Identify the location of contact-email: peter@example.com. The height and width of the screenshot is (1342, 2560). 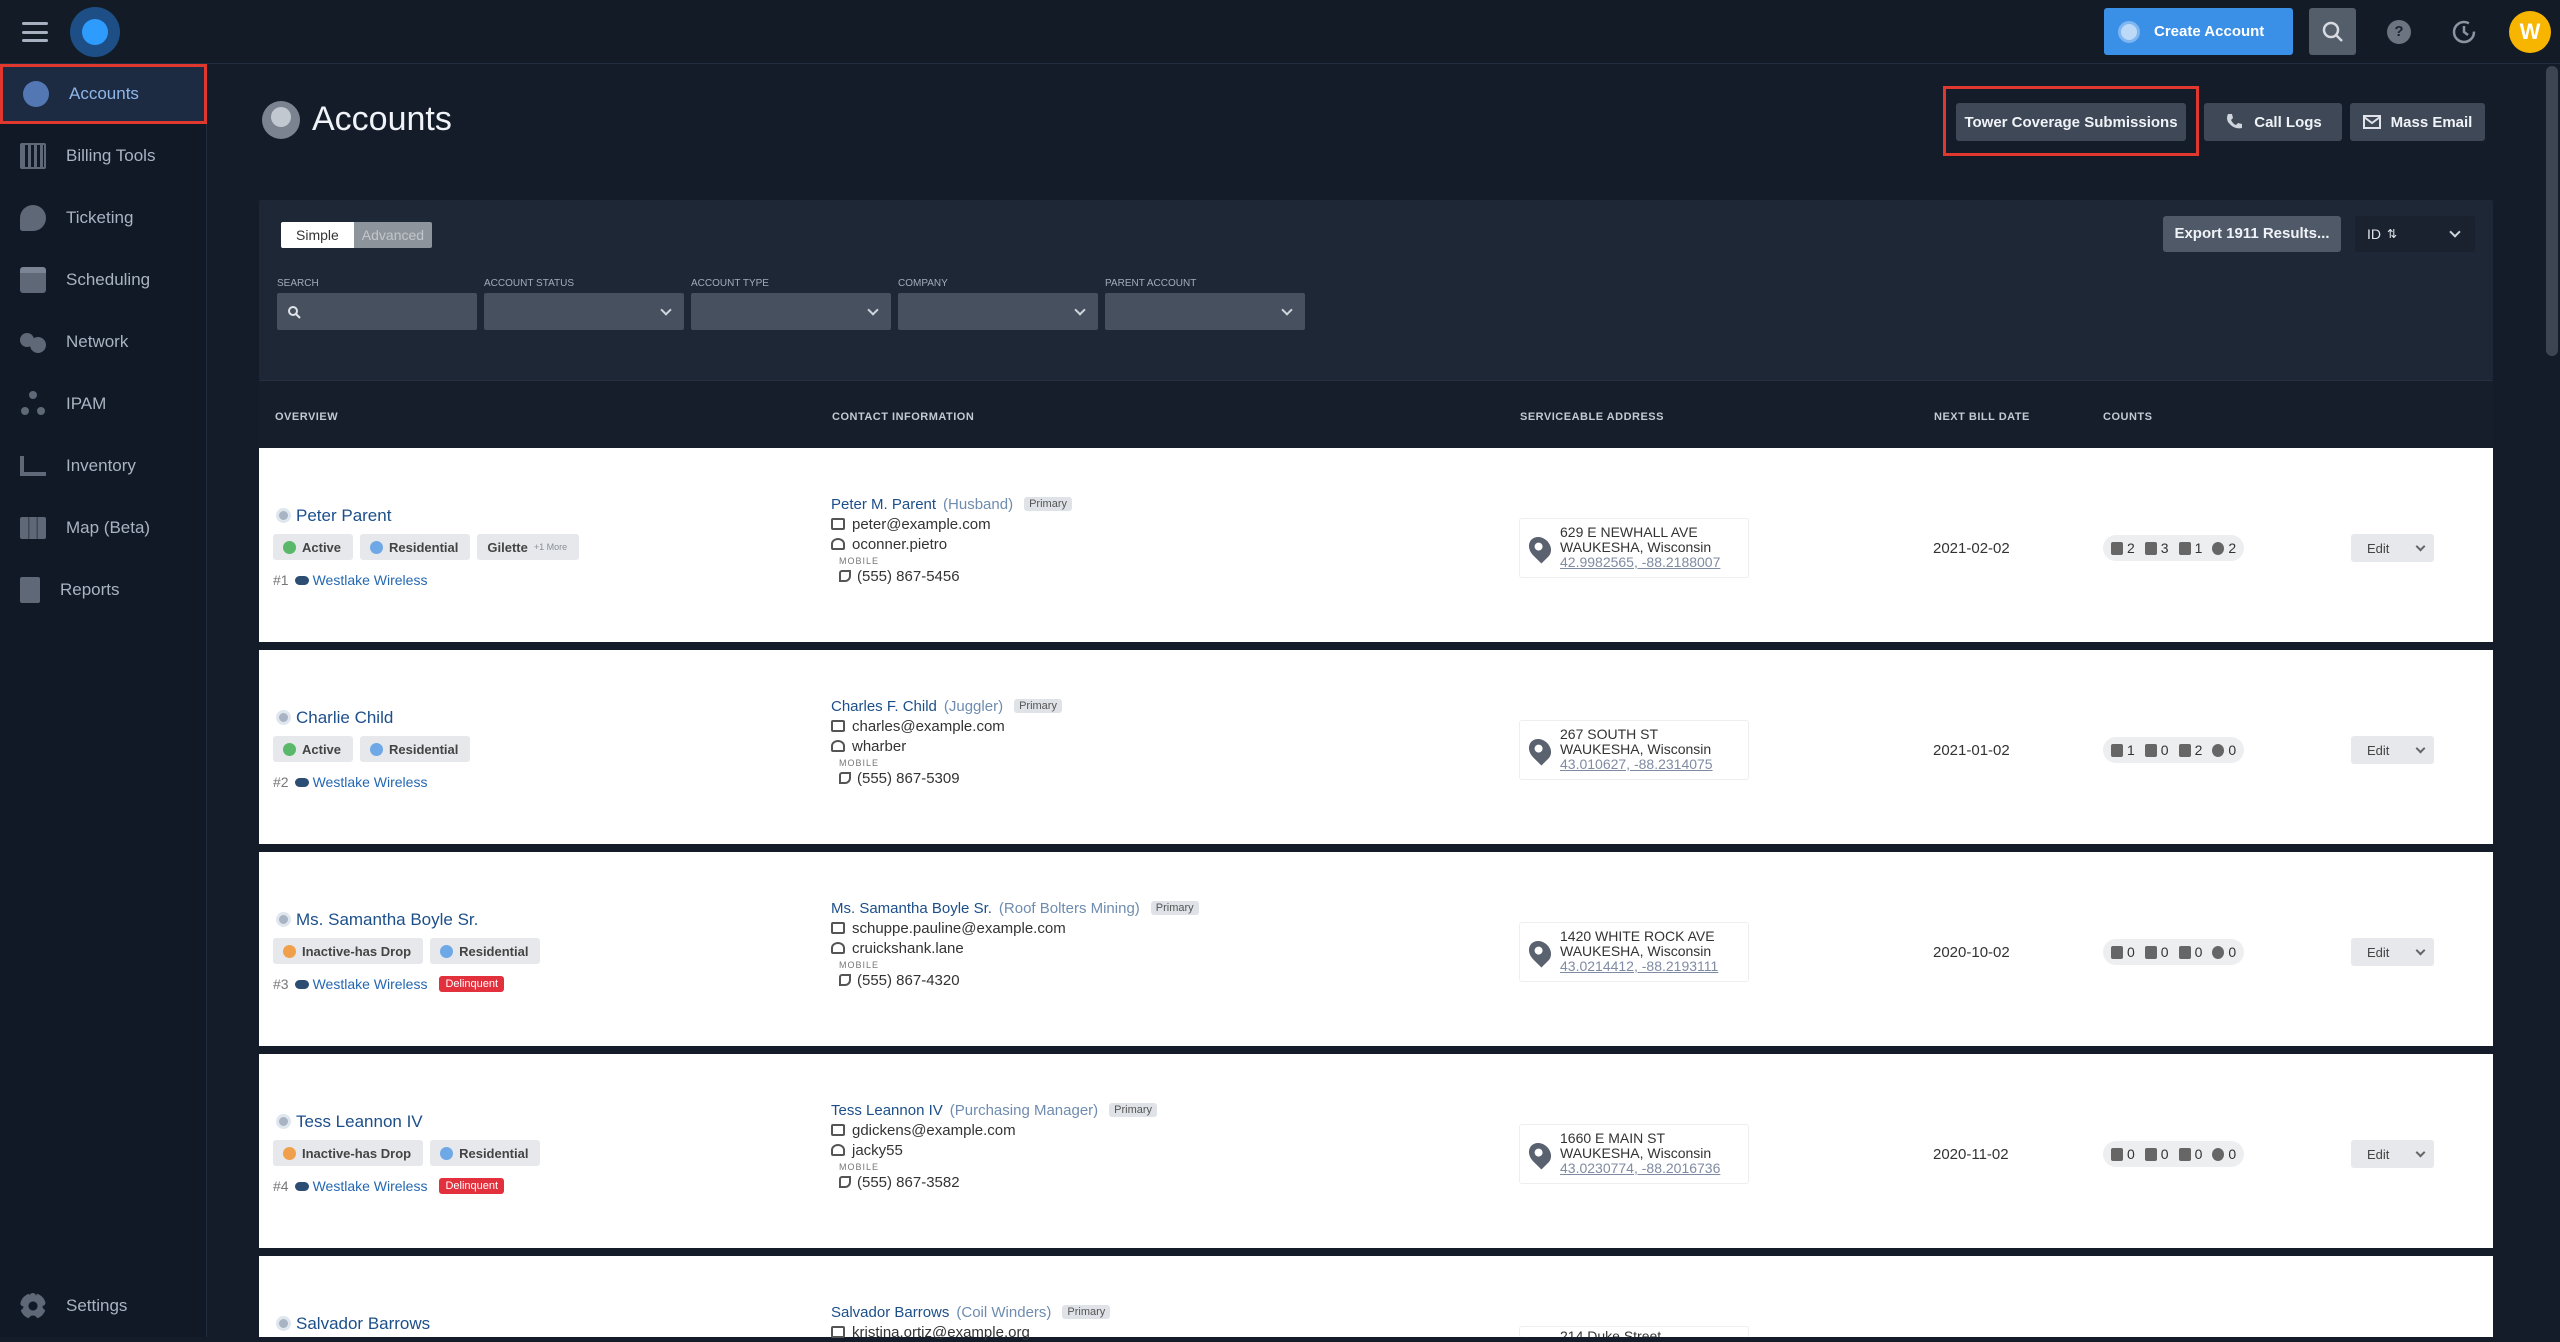
(921, 524).